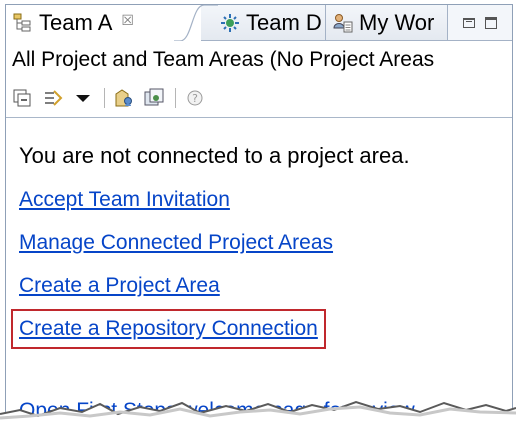 The width and height of the screenshot is (516, 434). I want to click on collapse-all-icon, so click(23, 98).